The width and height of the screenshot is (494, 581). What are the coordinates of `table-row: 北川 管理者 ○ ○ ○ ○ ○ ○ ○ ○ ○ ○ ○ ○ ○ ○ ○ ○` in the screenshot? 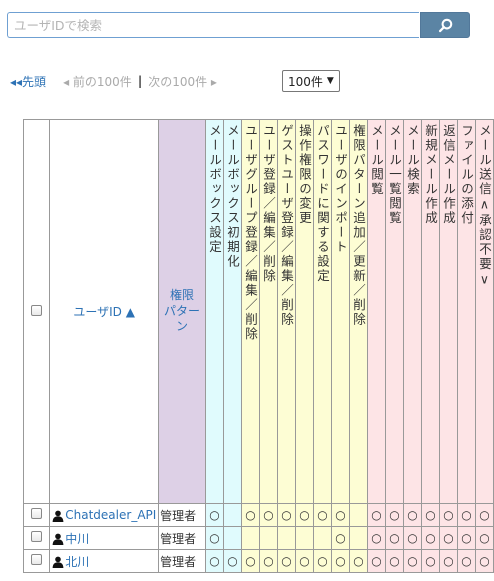 It's located at (258, 561).